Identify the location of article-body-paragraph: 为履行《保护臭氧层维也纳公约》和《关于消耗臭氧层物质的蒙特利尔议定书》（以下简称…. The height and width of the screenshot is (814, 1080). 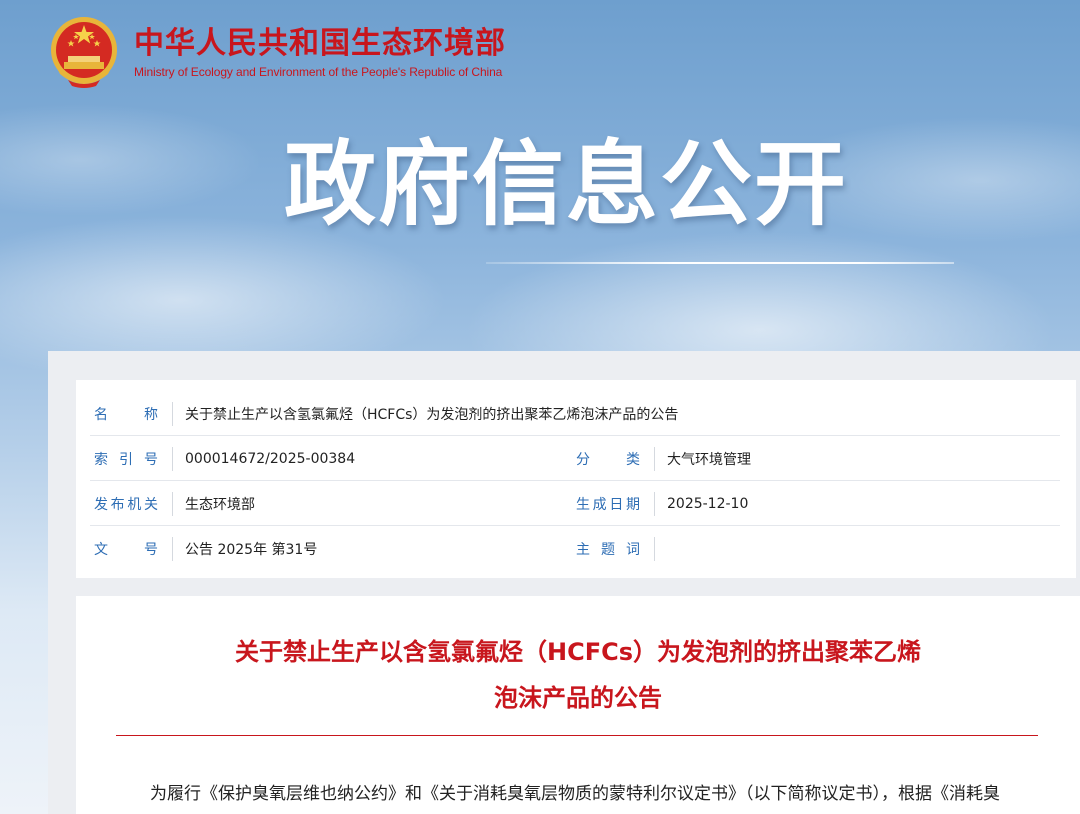
(575, 794).